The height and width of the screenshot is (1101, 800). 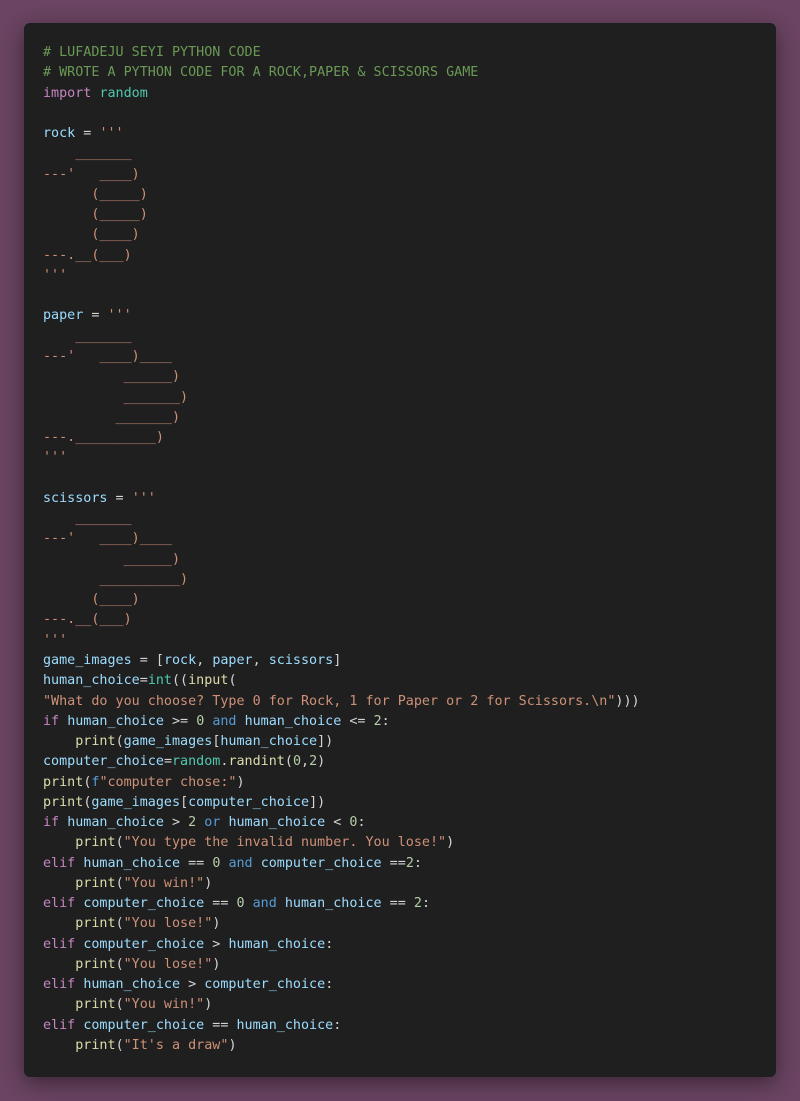 I want to click on token-string: _______, so click(x=87, y=154).